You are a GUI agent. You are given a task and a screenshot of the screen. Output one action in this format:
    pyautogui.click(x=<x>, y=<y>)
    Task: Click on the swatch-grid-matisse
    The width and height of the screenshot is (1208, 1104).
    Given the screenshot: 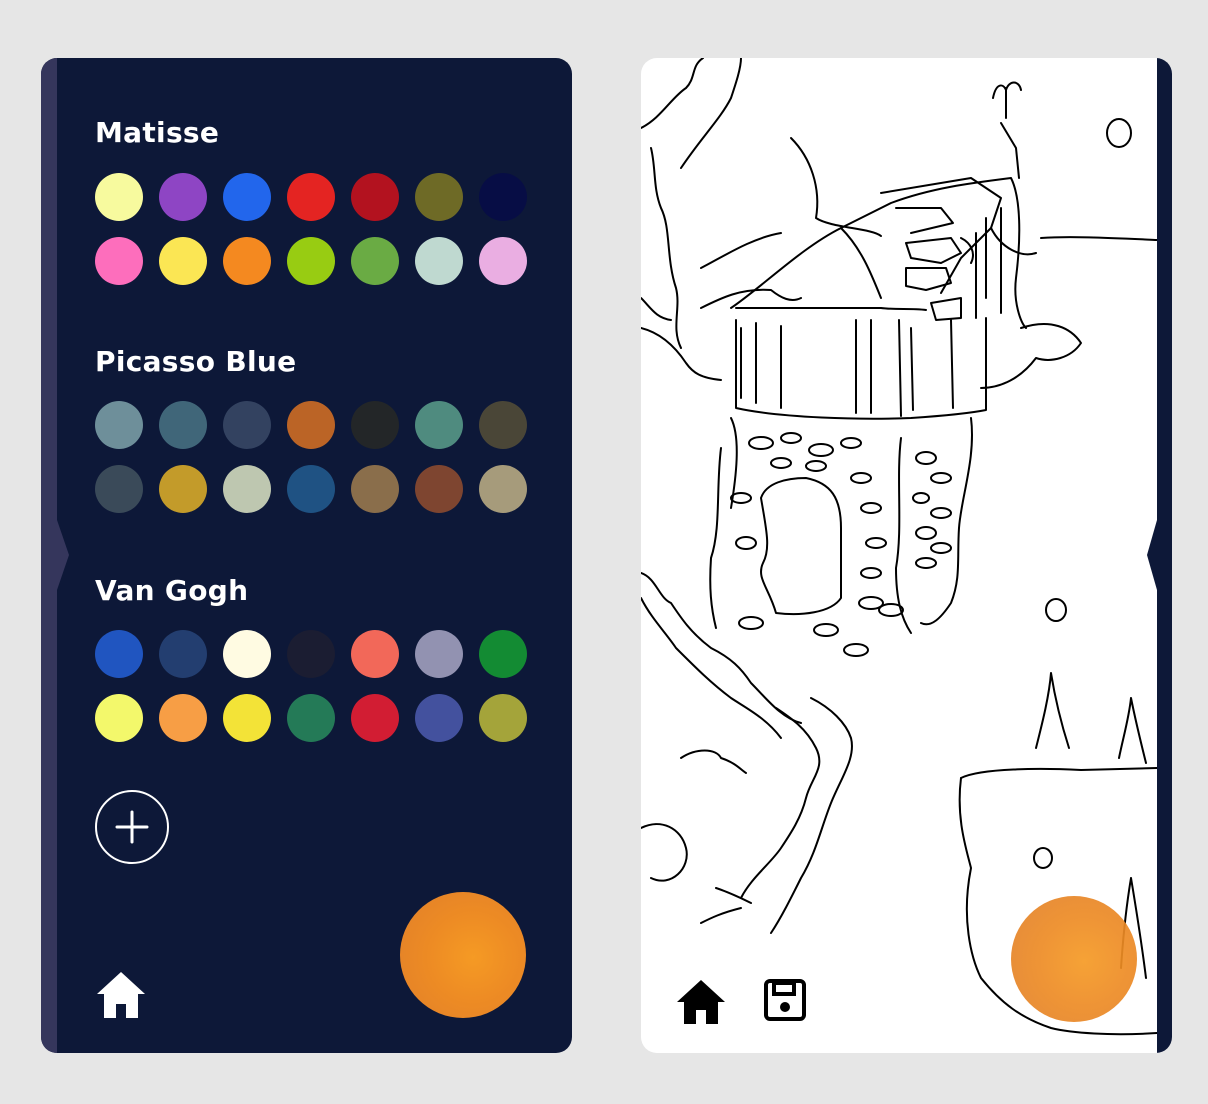 What is the action you would take?
    pyautogui.click(x=311, y=229)
    